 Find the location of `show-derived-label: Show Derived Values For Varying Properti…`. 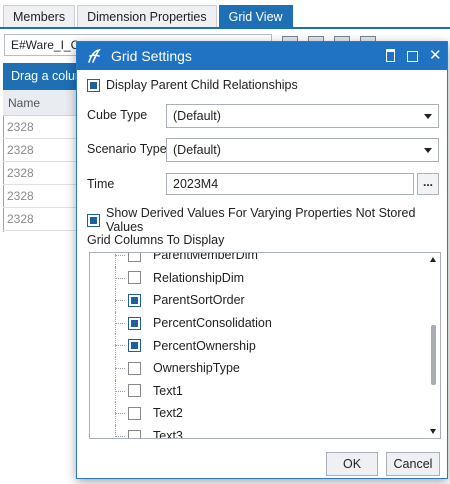

show-derived-label: Show Derived Values For Varying Properti… is located at coordinates (261, 220).